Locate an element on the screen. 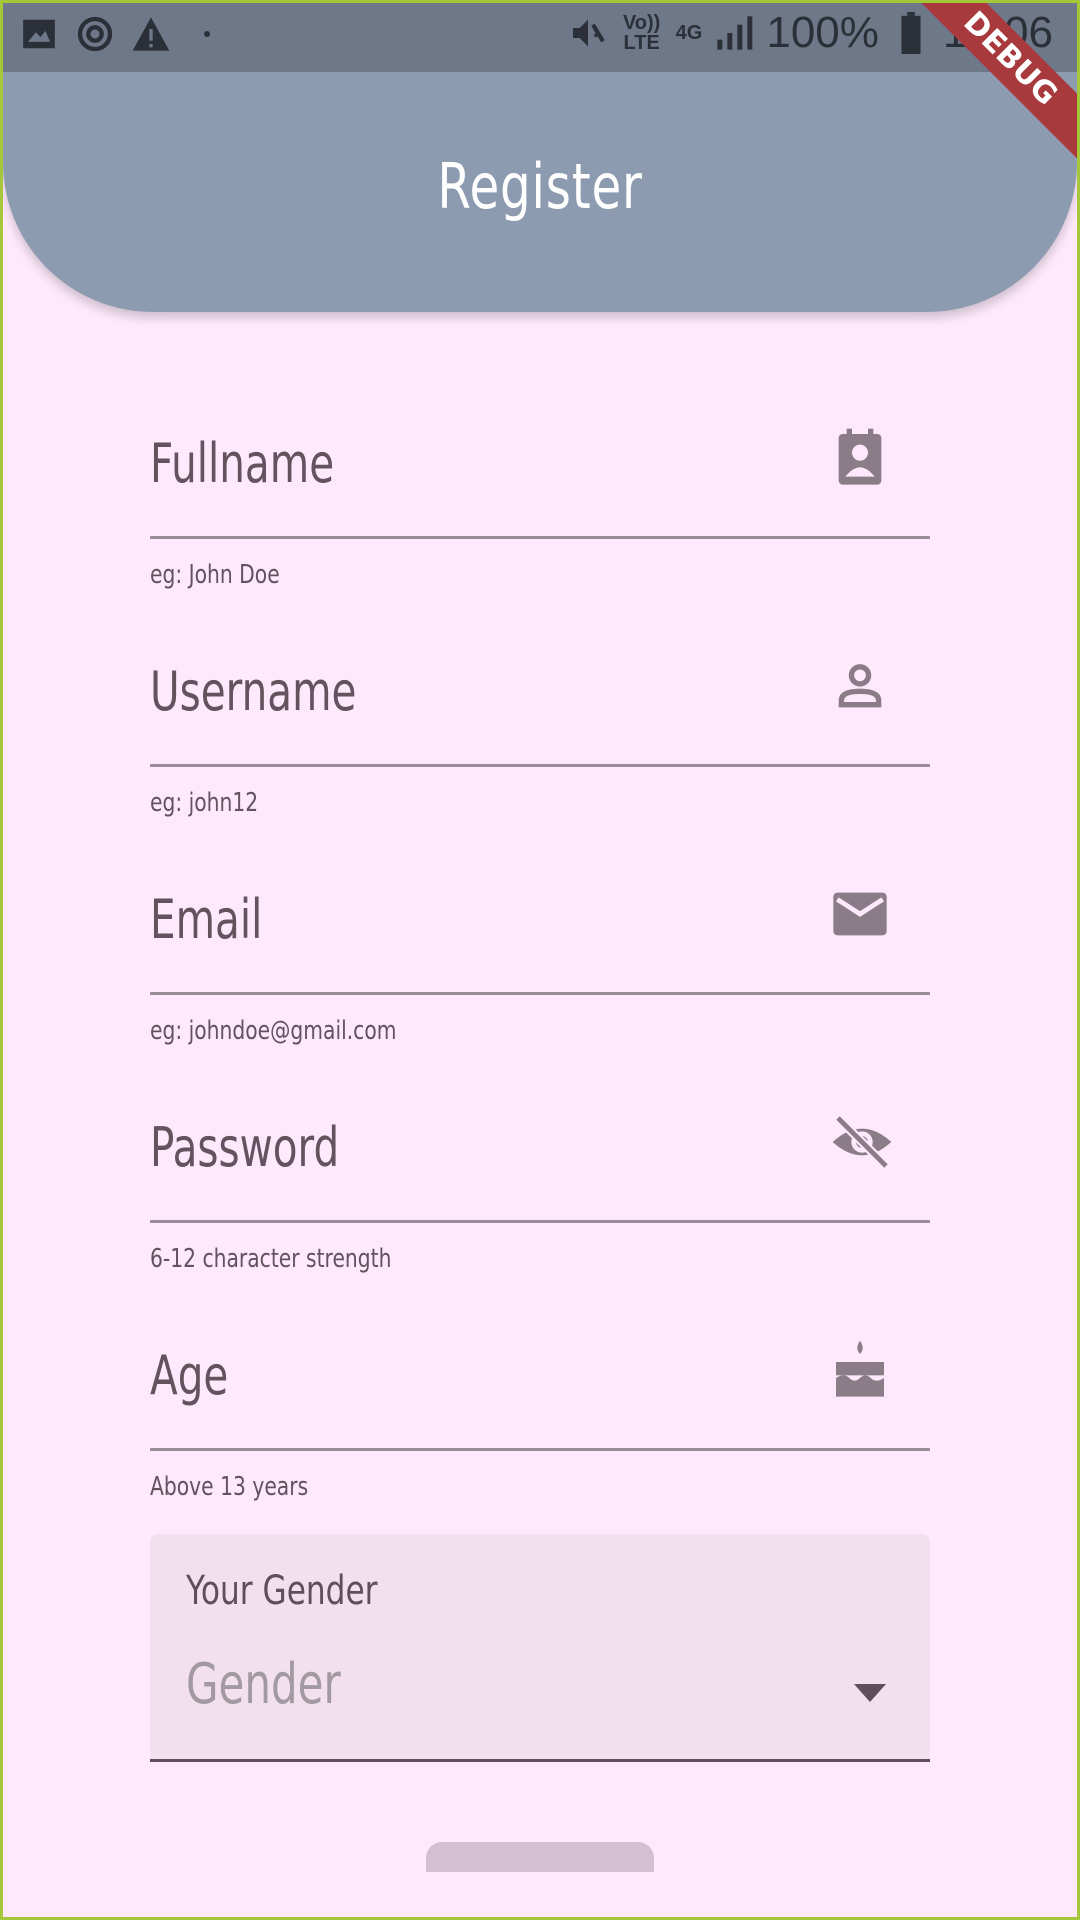 Image resolution: width=1080 pixels, height=1920 pixels. fullname-label: Fullname is located at coordinates (242, 463).